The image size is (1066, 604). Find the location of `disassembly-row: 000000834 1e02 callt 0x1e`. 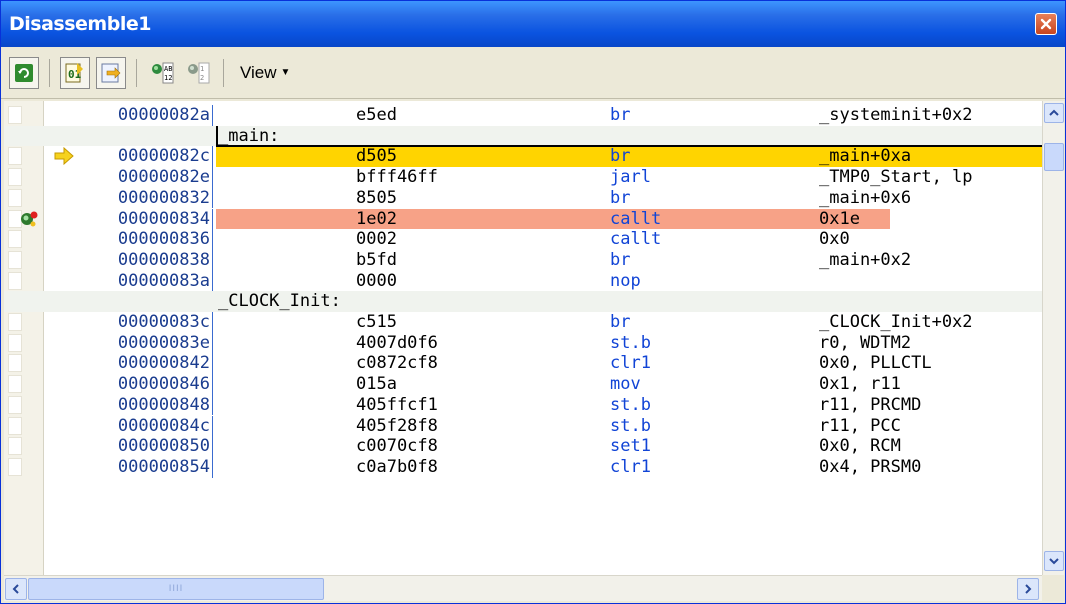

disassembly-row: 000000834 1e02 callt 0x1e is located at coordinates (523, 219).